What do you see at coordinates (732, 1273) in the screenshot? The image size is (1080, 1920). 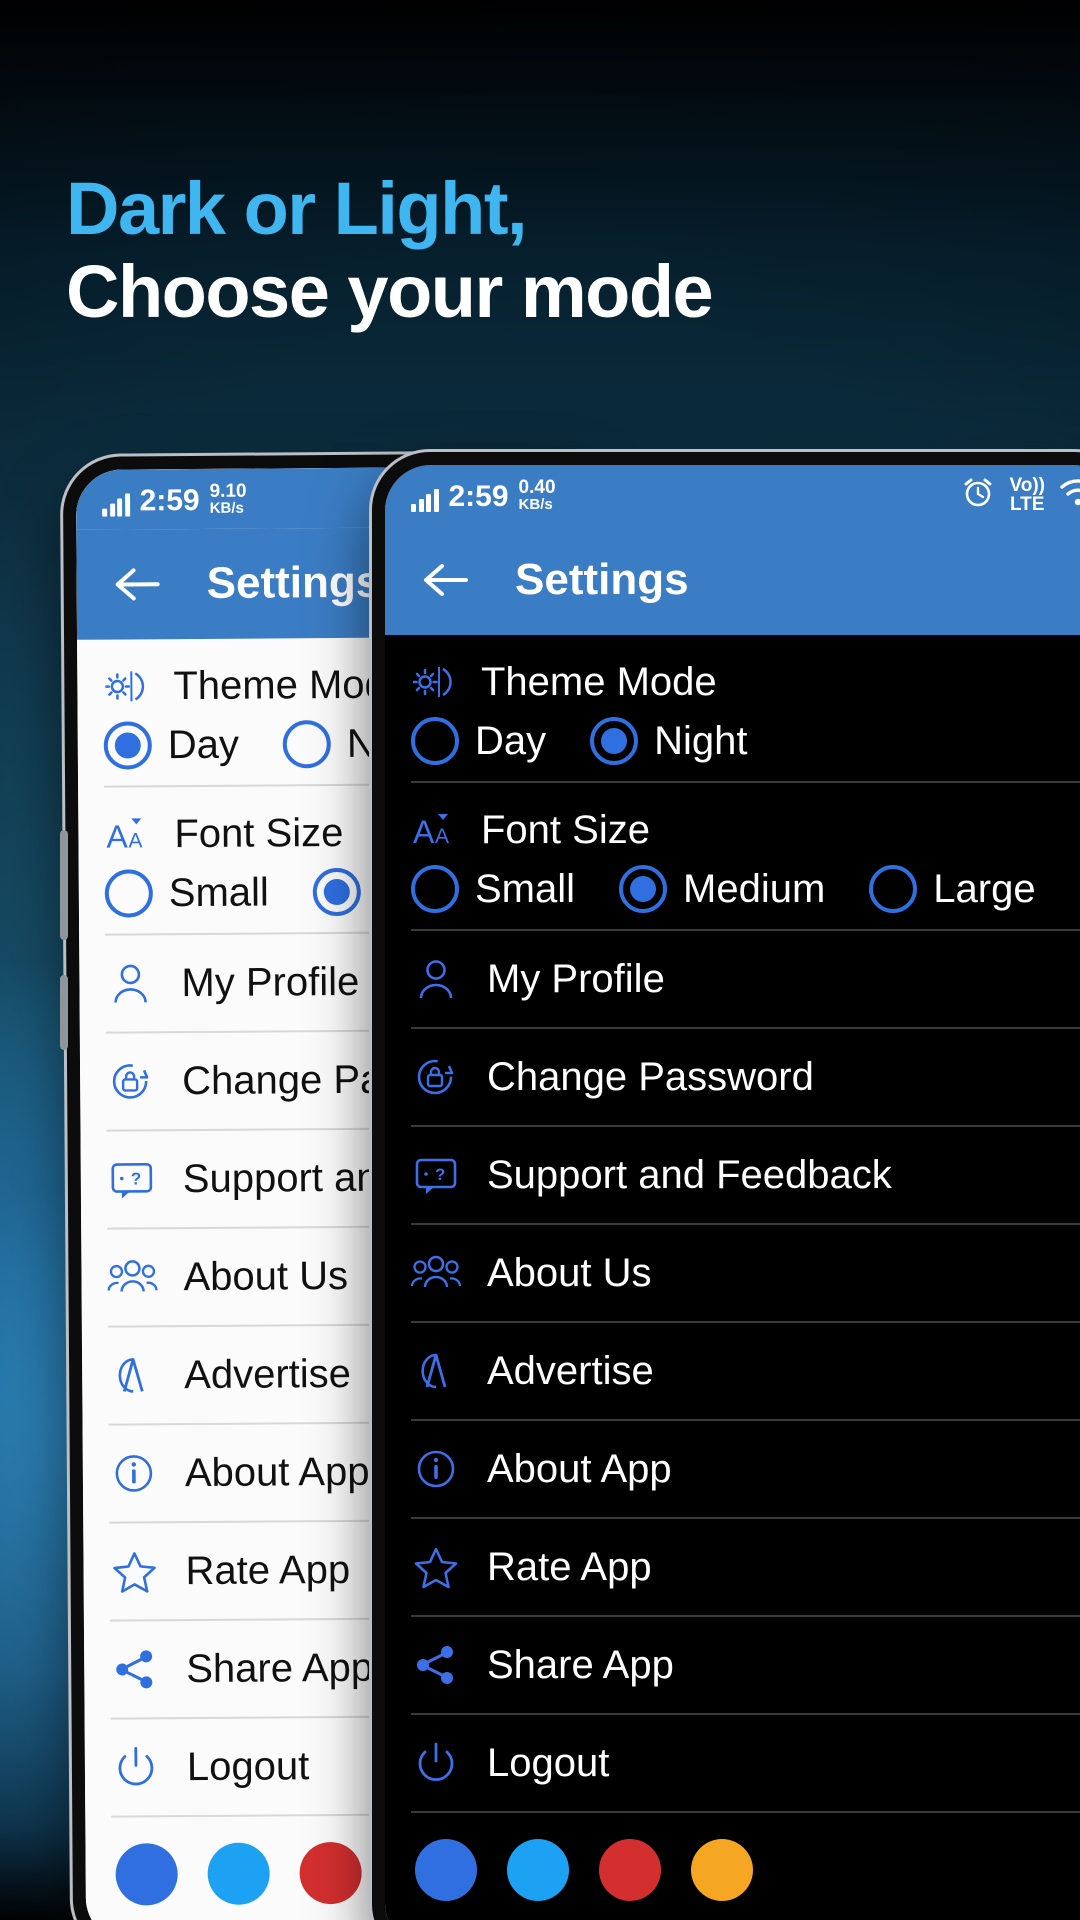 I see `menu-item-about-us-dark: About Us` at bounding box center [732, 1273].